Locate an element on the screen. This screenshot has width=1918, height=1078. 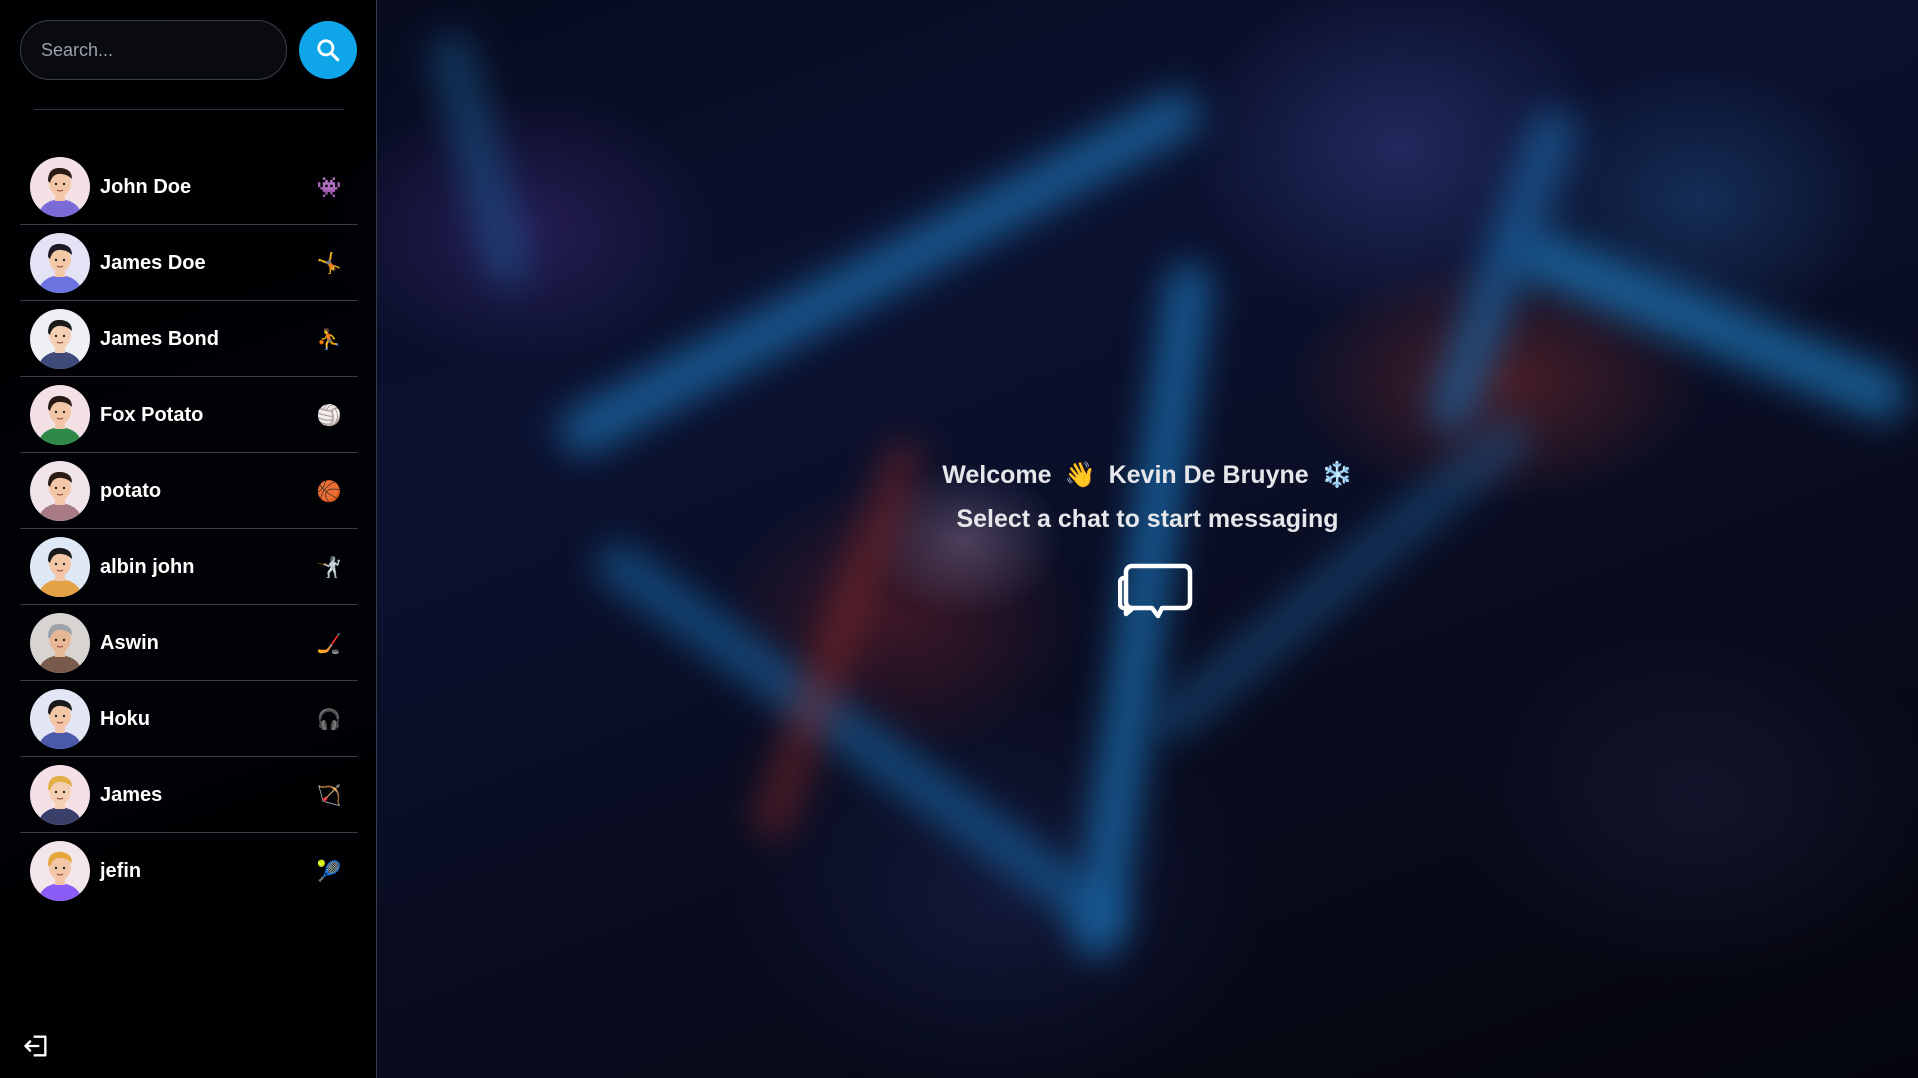
conversation-item: jefin 🎾 is located at coordinates (189, 871).